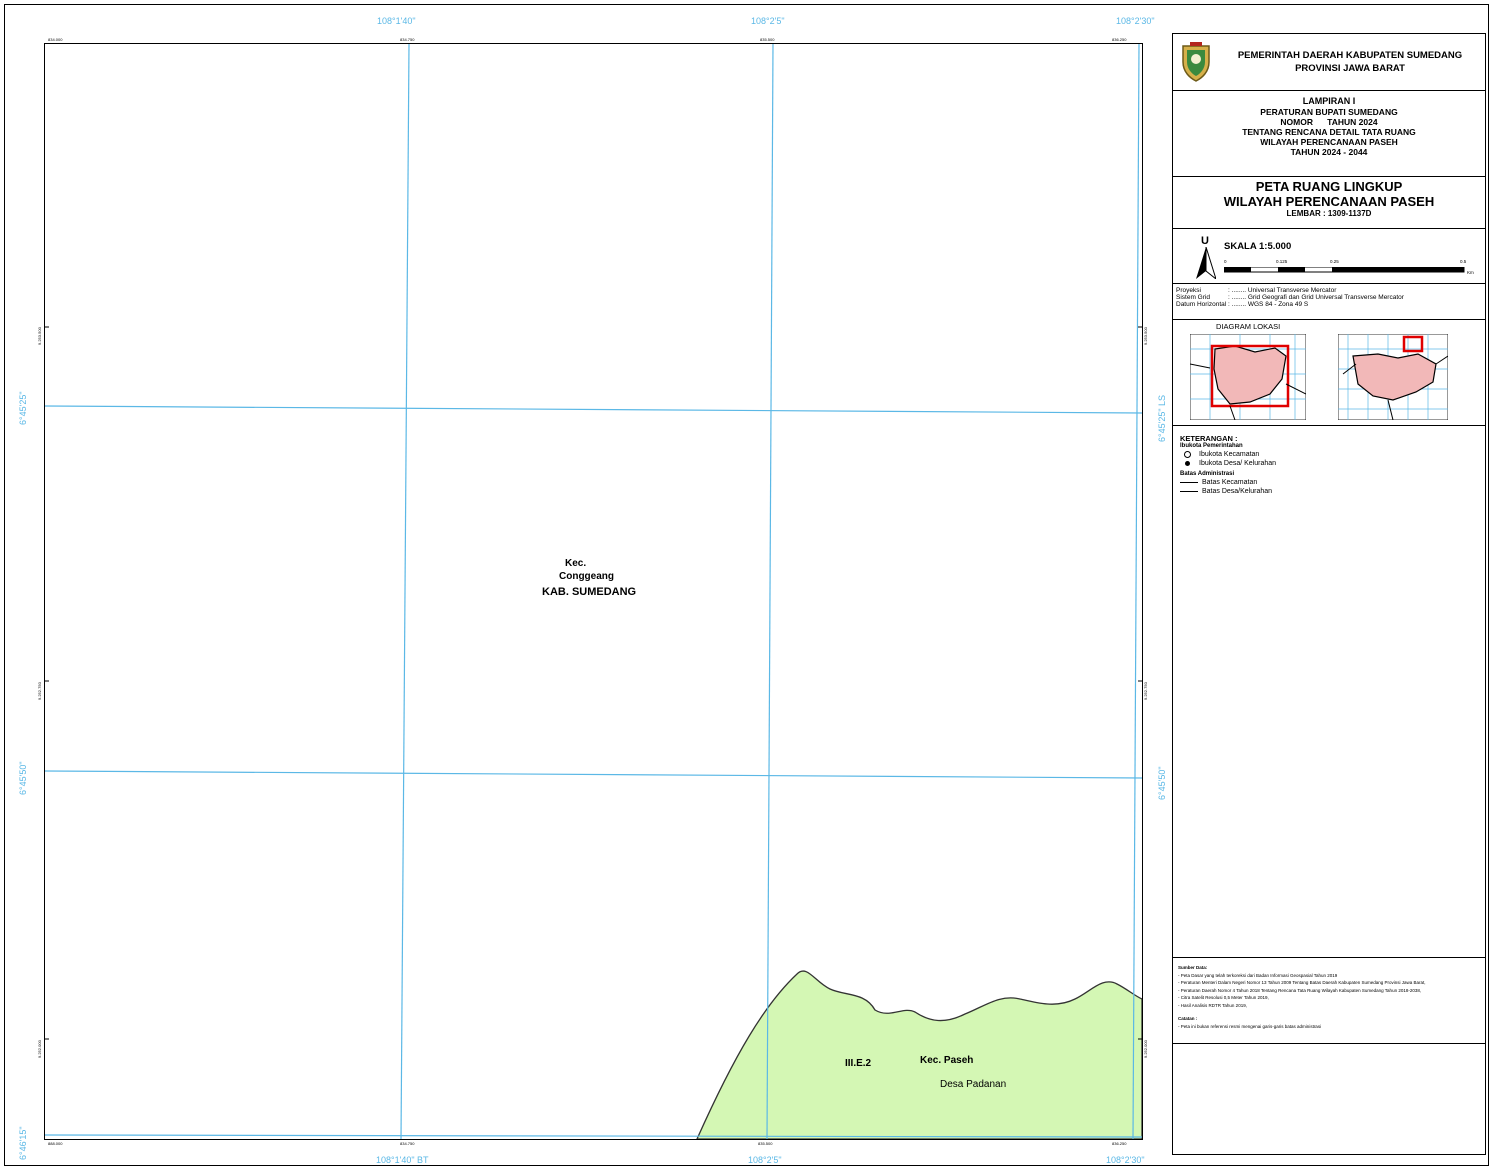 Image resolution: width=1491 pixels, height=1168 pixels. What do you see at coordinates (1350, 68) in the screenshot?
I see `header-line2: PROVINSI JAWA BARAT` at bounding box center [1350, 68].